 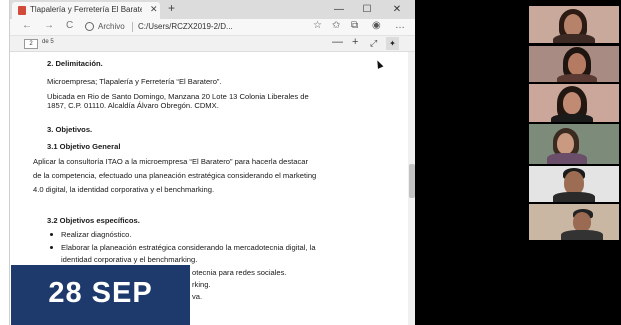 What do you see at coordinates (337, 42) in the screenshot?
I see `zoom-out-button: —` at bounding box center [337, 42].